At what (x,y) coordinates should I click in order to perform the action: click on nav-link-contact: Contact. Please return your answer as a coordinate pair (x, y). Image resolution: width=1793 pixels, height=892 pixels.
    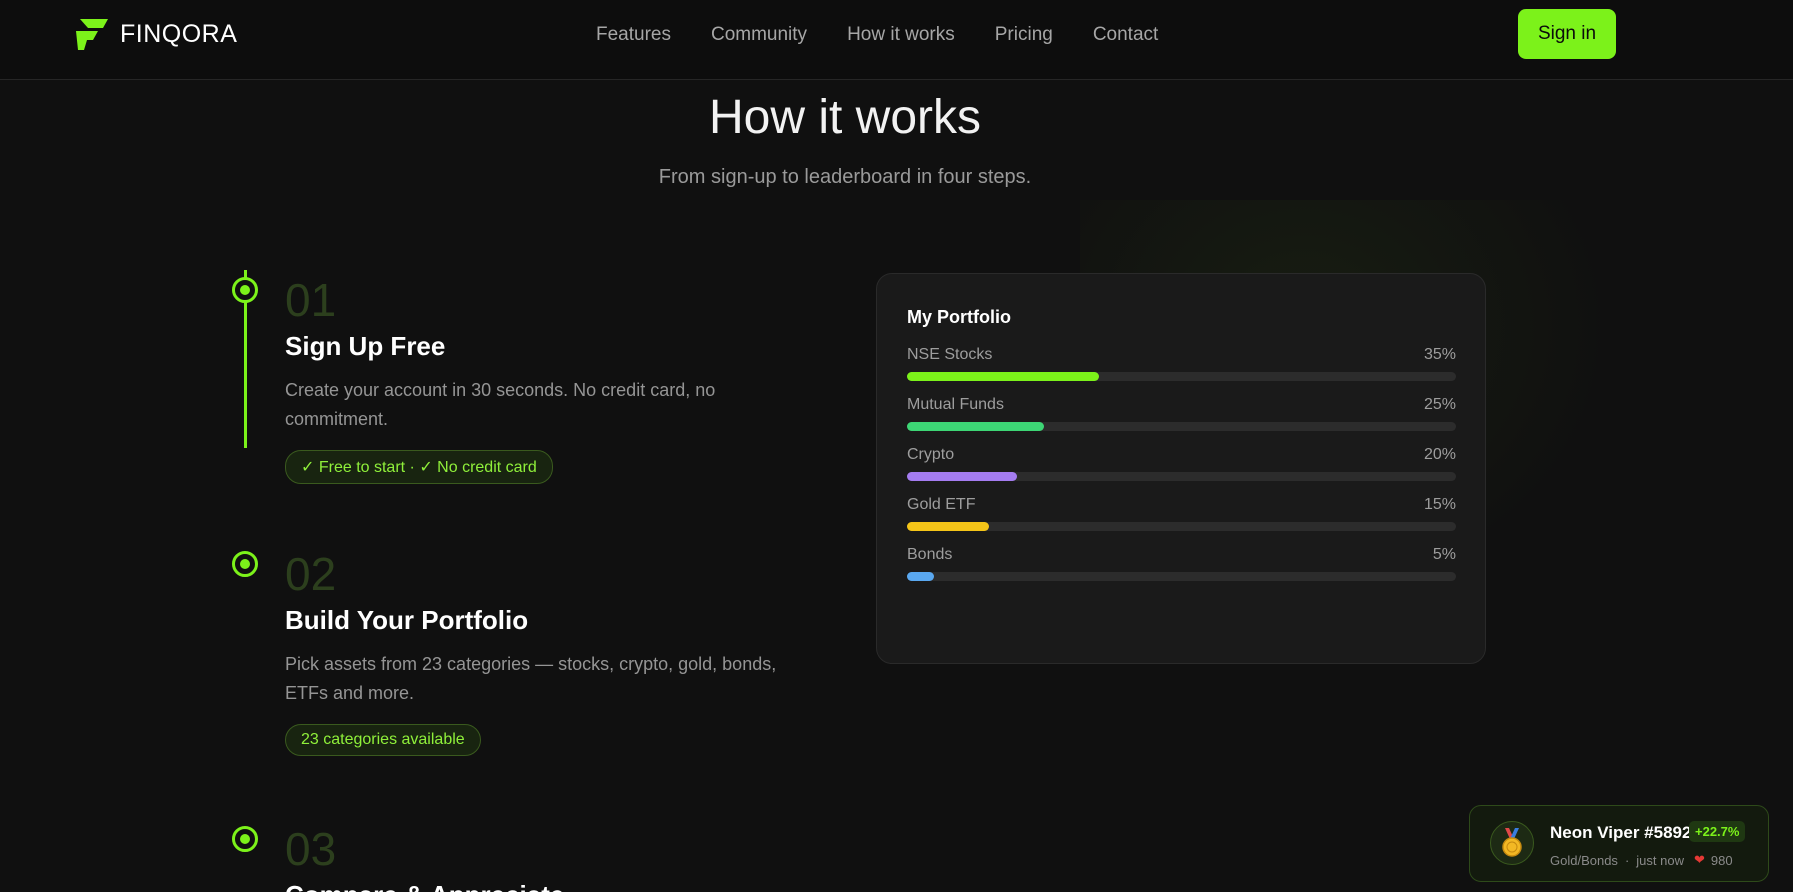
    Looking at the image, I should click on (1125, 35).